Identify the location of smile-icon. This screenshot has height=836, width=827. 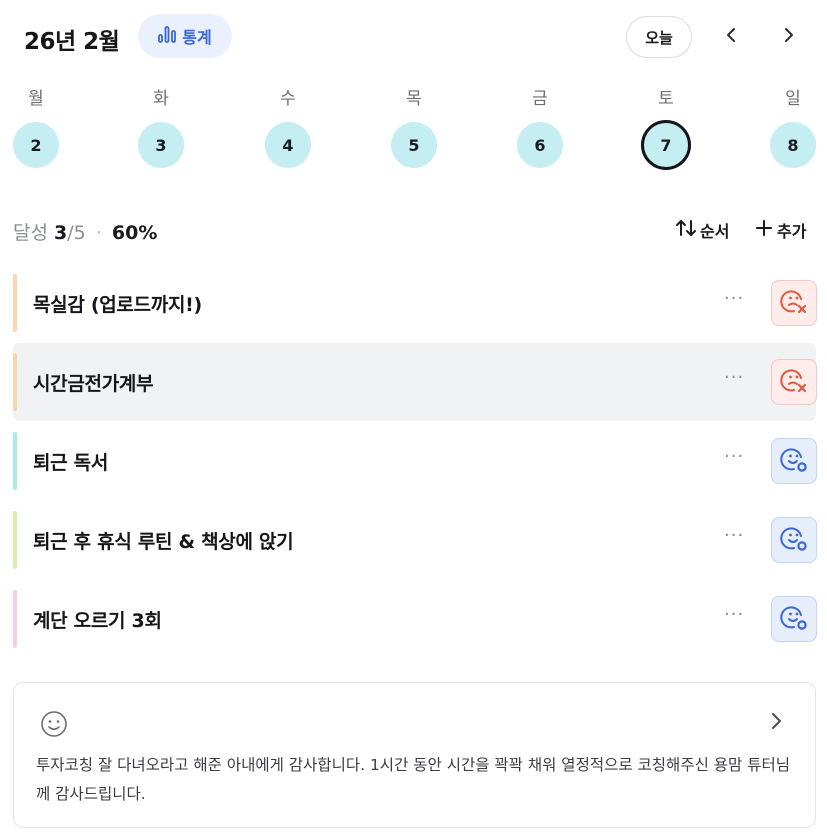
(54, 726).